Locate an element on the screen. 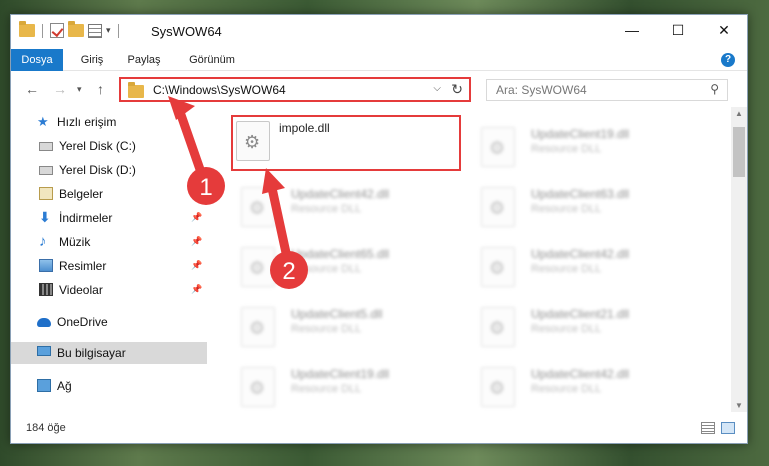  scroll-thumb is located at coordinates (739, 152).